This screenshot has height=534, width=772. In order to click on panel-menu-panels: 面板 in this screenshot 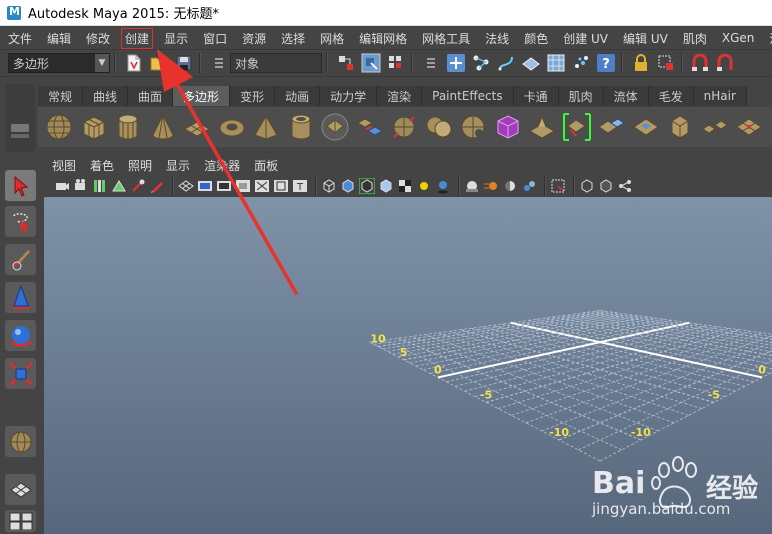, I will do `click(266, 165)`.